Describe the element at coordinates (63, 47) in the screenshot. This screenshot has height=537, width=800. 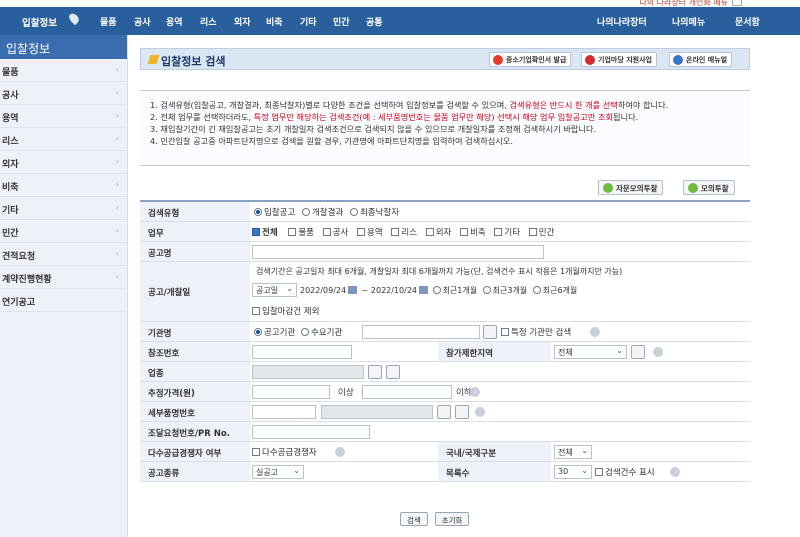
I see `sidebar-header: 입찰정보` at that location.